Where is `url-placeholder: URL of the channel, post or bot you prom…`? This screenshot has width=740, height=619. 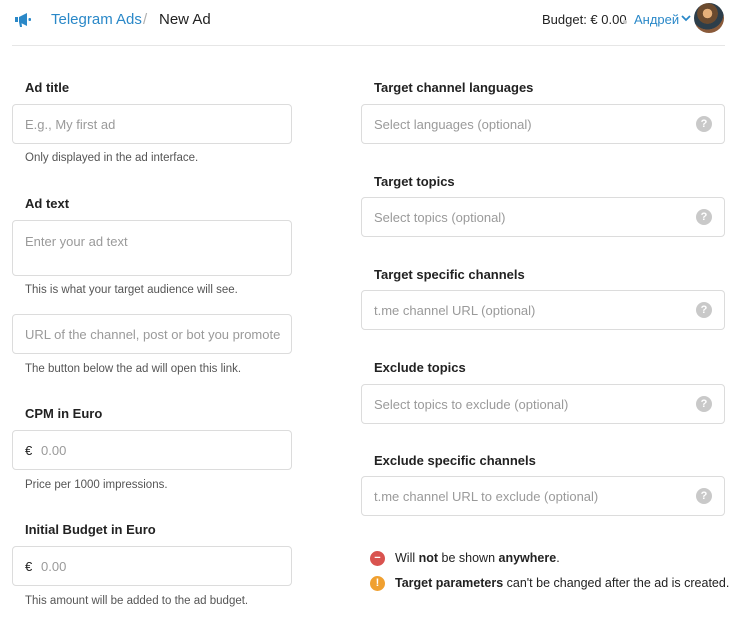 url-placeholder: URL of the channel, post or bot you prom… is located at coordinates (153, 334).